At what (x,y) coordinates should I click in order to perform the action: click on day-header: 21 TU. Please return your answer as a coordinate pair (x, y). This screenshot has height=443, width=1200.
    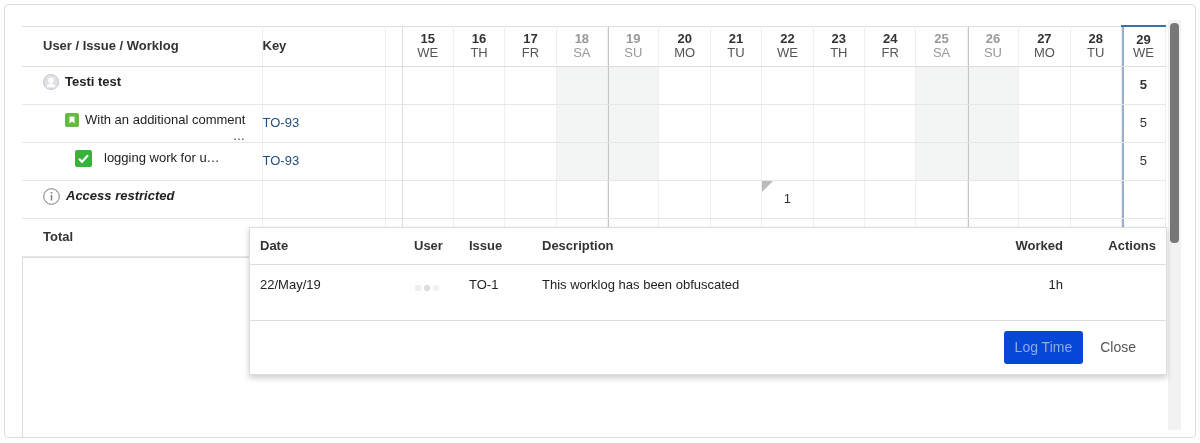
    Looking at the image, I should click on (736, 46).